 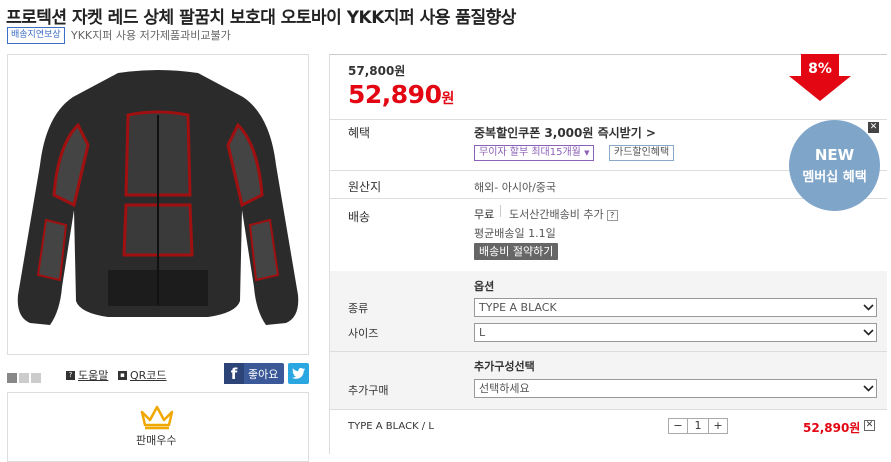 What do you see at coordinates (834, 165) in the screenshot?
I see `membership-promo-badge: NEW 멤버십 혜택` at bounding box center [834, 165].